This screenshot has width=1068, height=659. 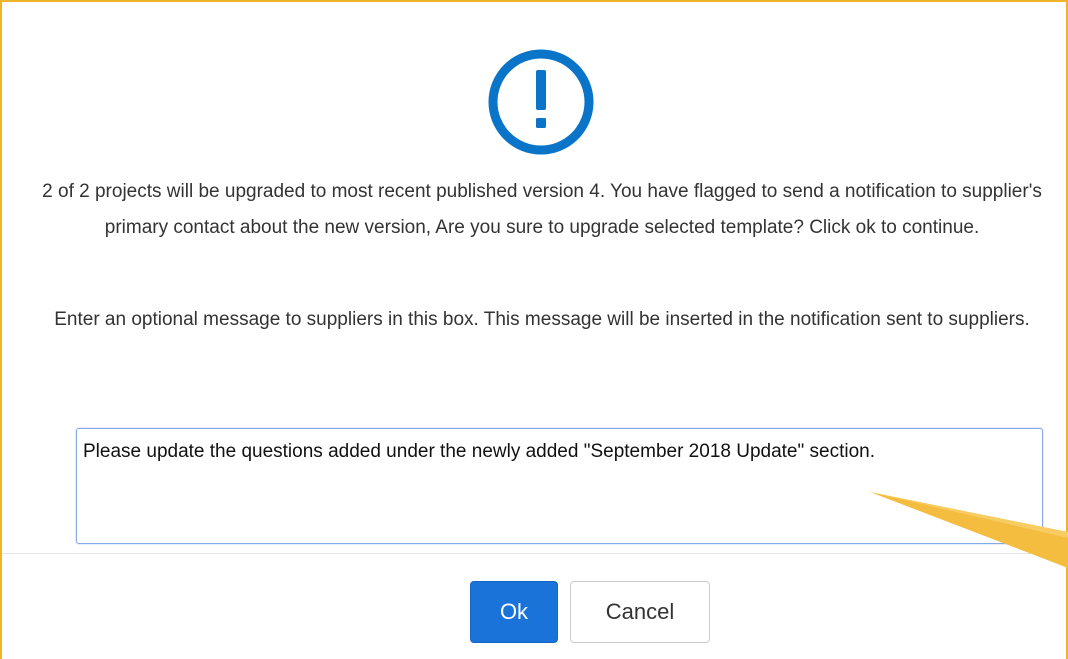 What do you see at coordinates (541, 102) in the screenshot?
I see `exclamation-circle-icon` at bounding box center [541, 102].